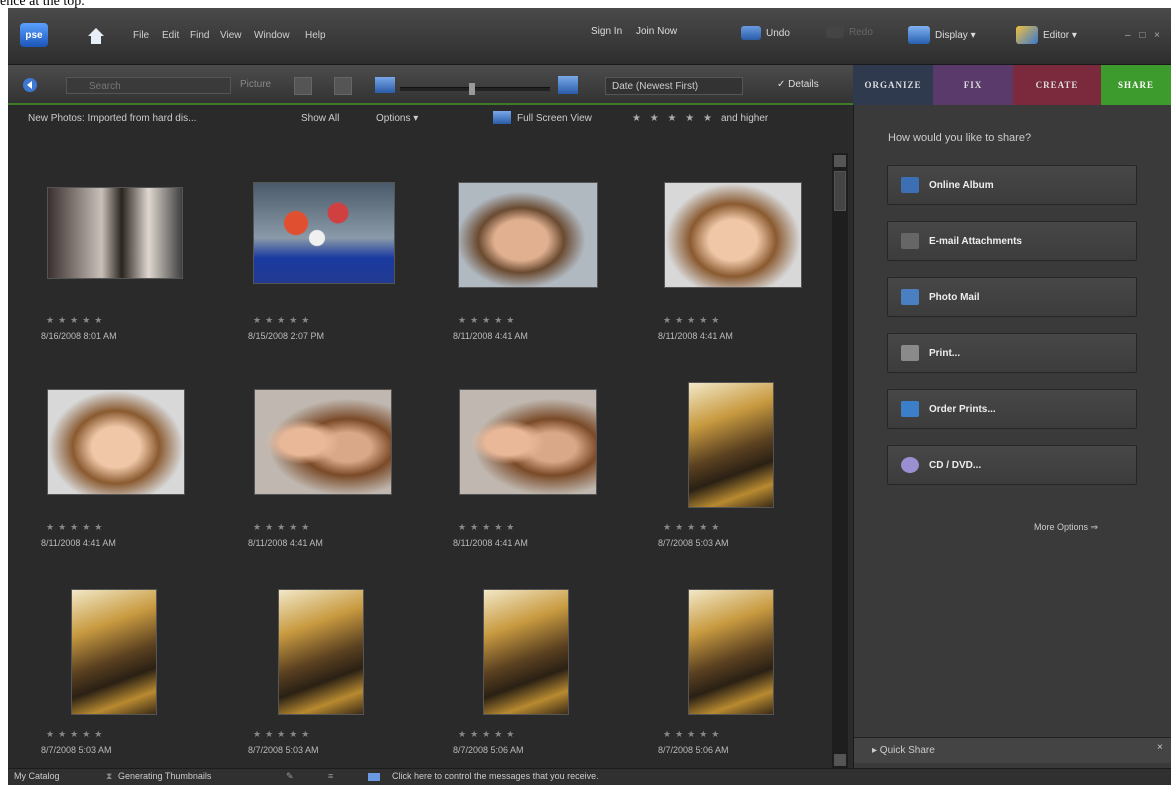 Image resolution: width=1171 pixels, height=785 pixels. Describe the element at coordinates (34, 35) in the screenshot. I see `app-logo: pse` at that location.